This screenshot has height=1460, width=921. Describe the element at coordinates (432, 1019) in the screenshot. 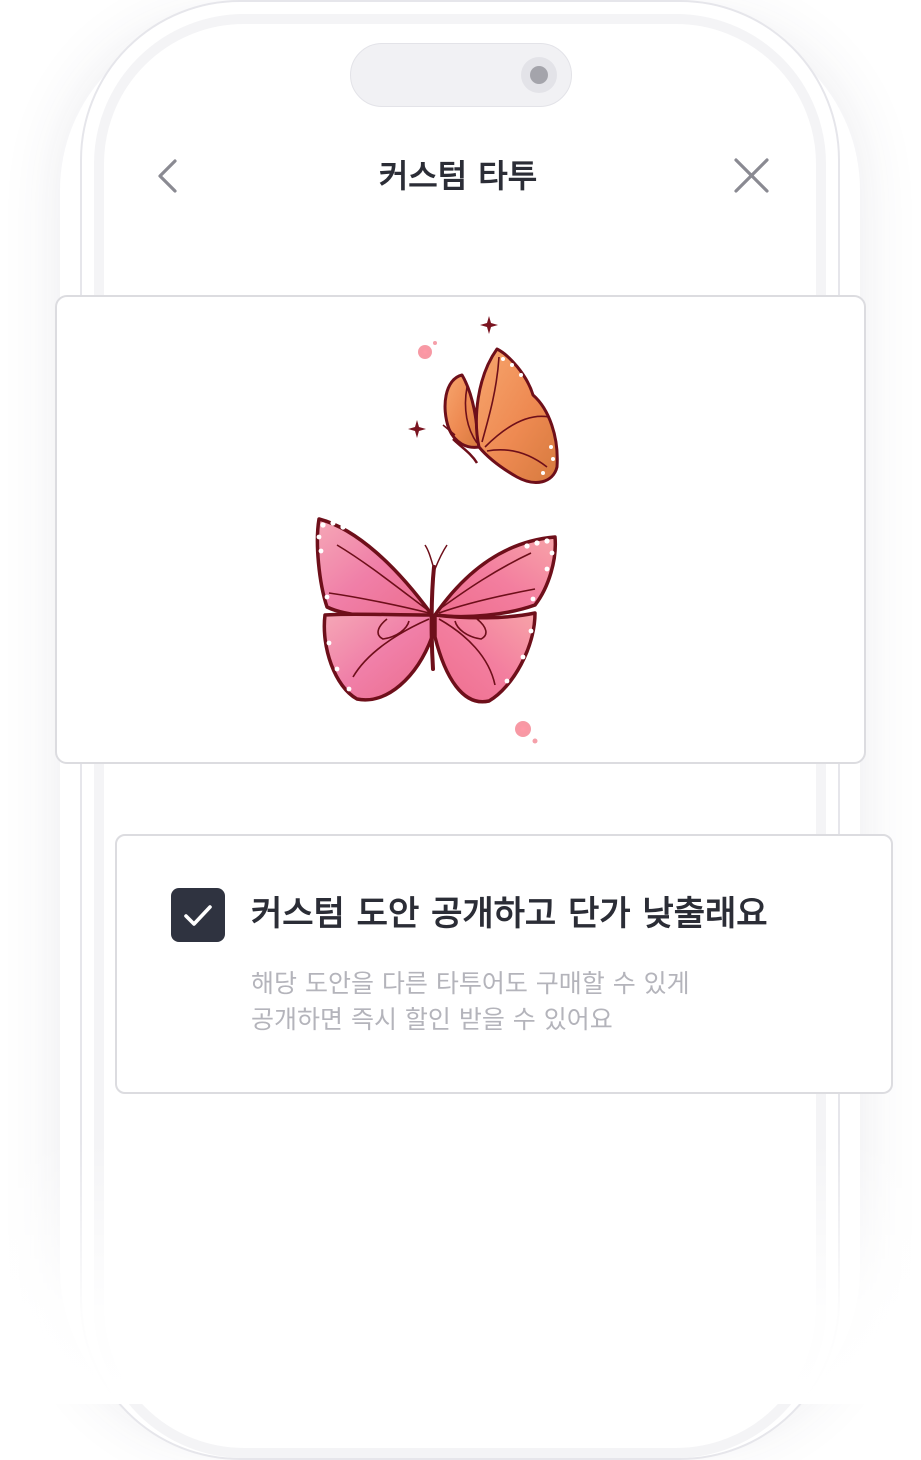

I see `option-description-line: 공개하면 즉시 할인 받을 수 있어요` at that location.